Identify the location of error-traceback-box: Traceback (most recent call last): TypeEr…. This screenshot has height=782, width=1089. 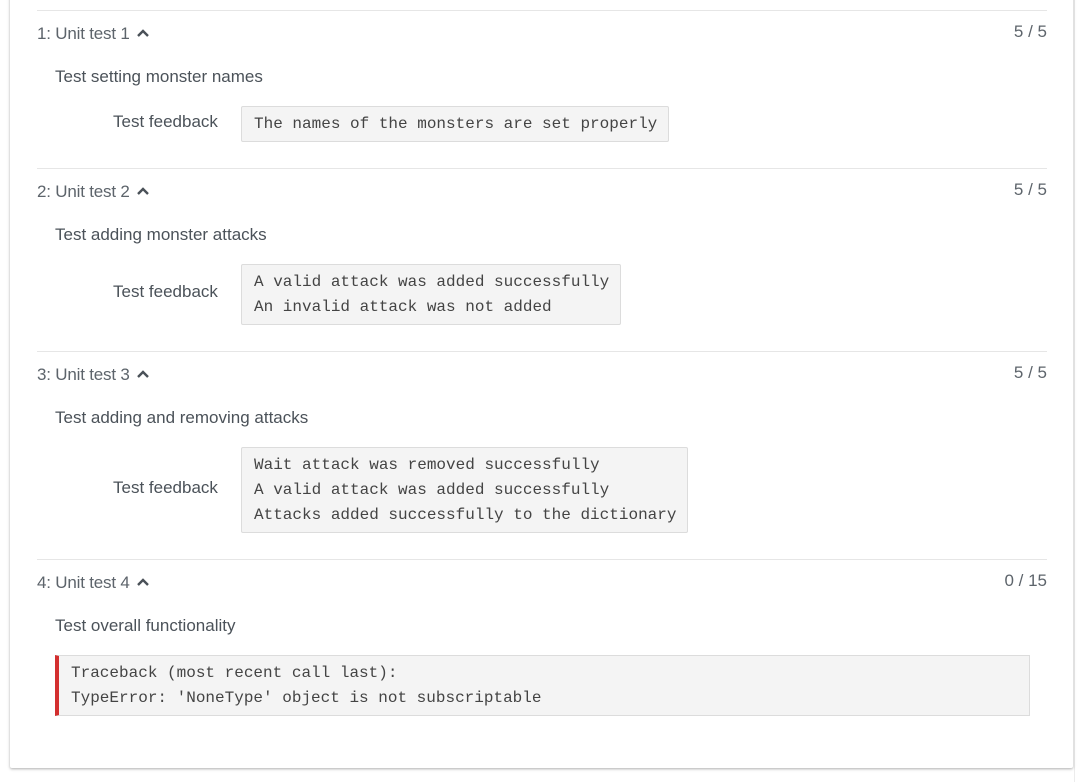
(542, 685).